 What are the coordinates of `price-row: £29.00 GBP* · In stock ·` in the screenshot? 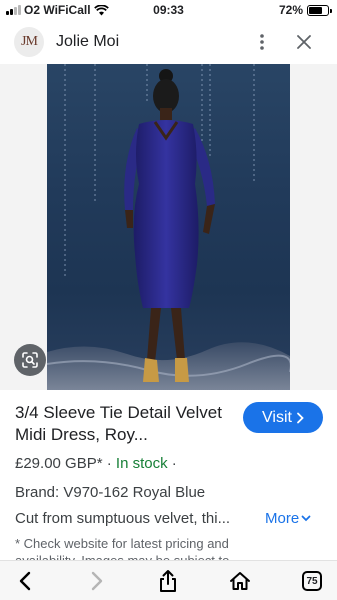 It's located at (96, 463).